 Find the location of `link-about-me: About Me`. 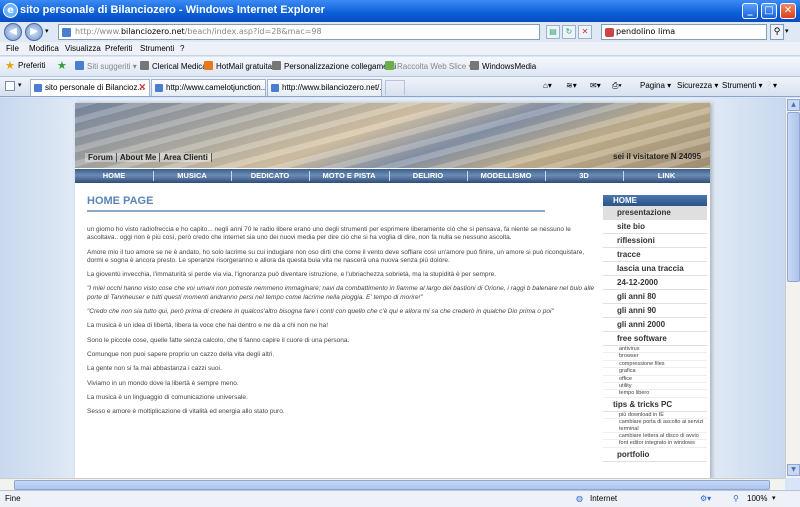

link-about-me: About Me is located at coordinates (138, 157).